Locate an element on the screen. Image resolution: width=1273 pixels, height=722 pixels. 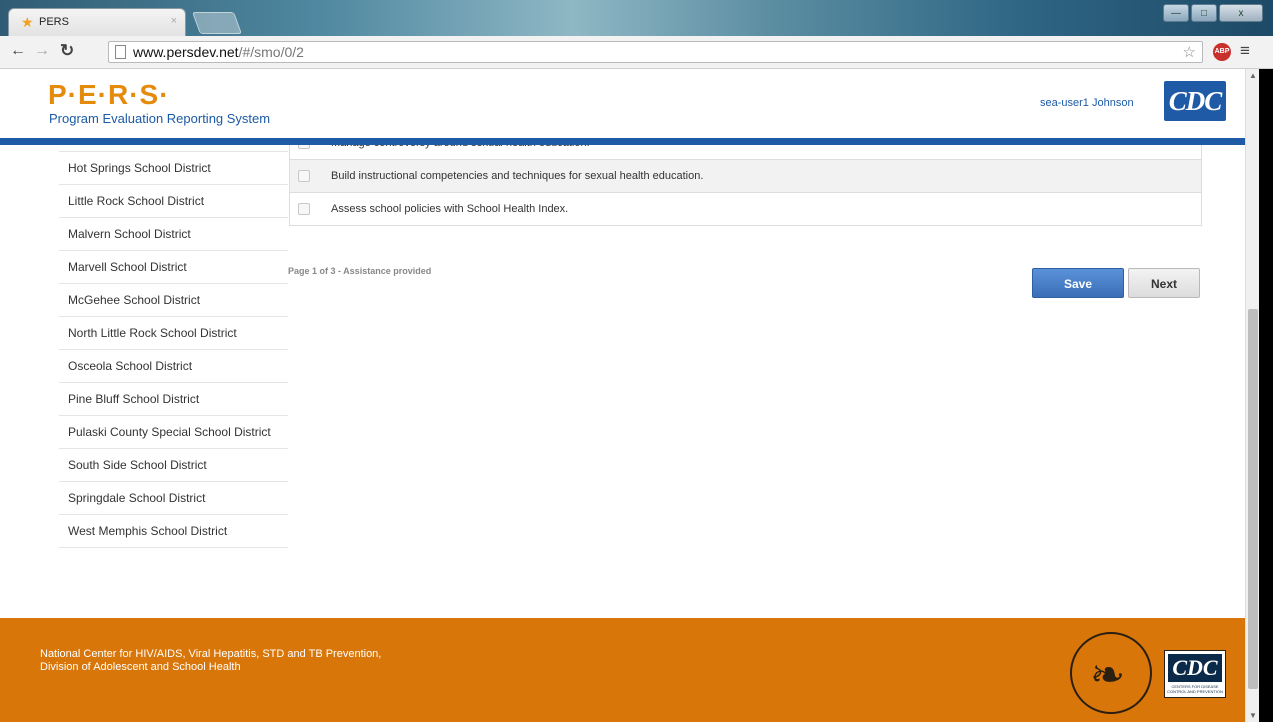
sidebar-item-district: Springdale School District is located at coordinates (173, 498).